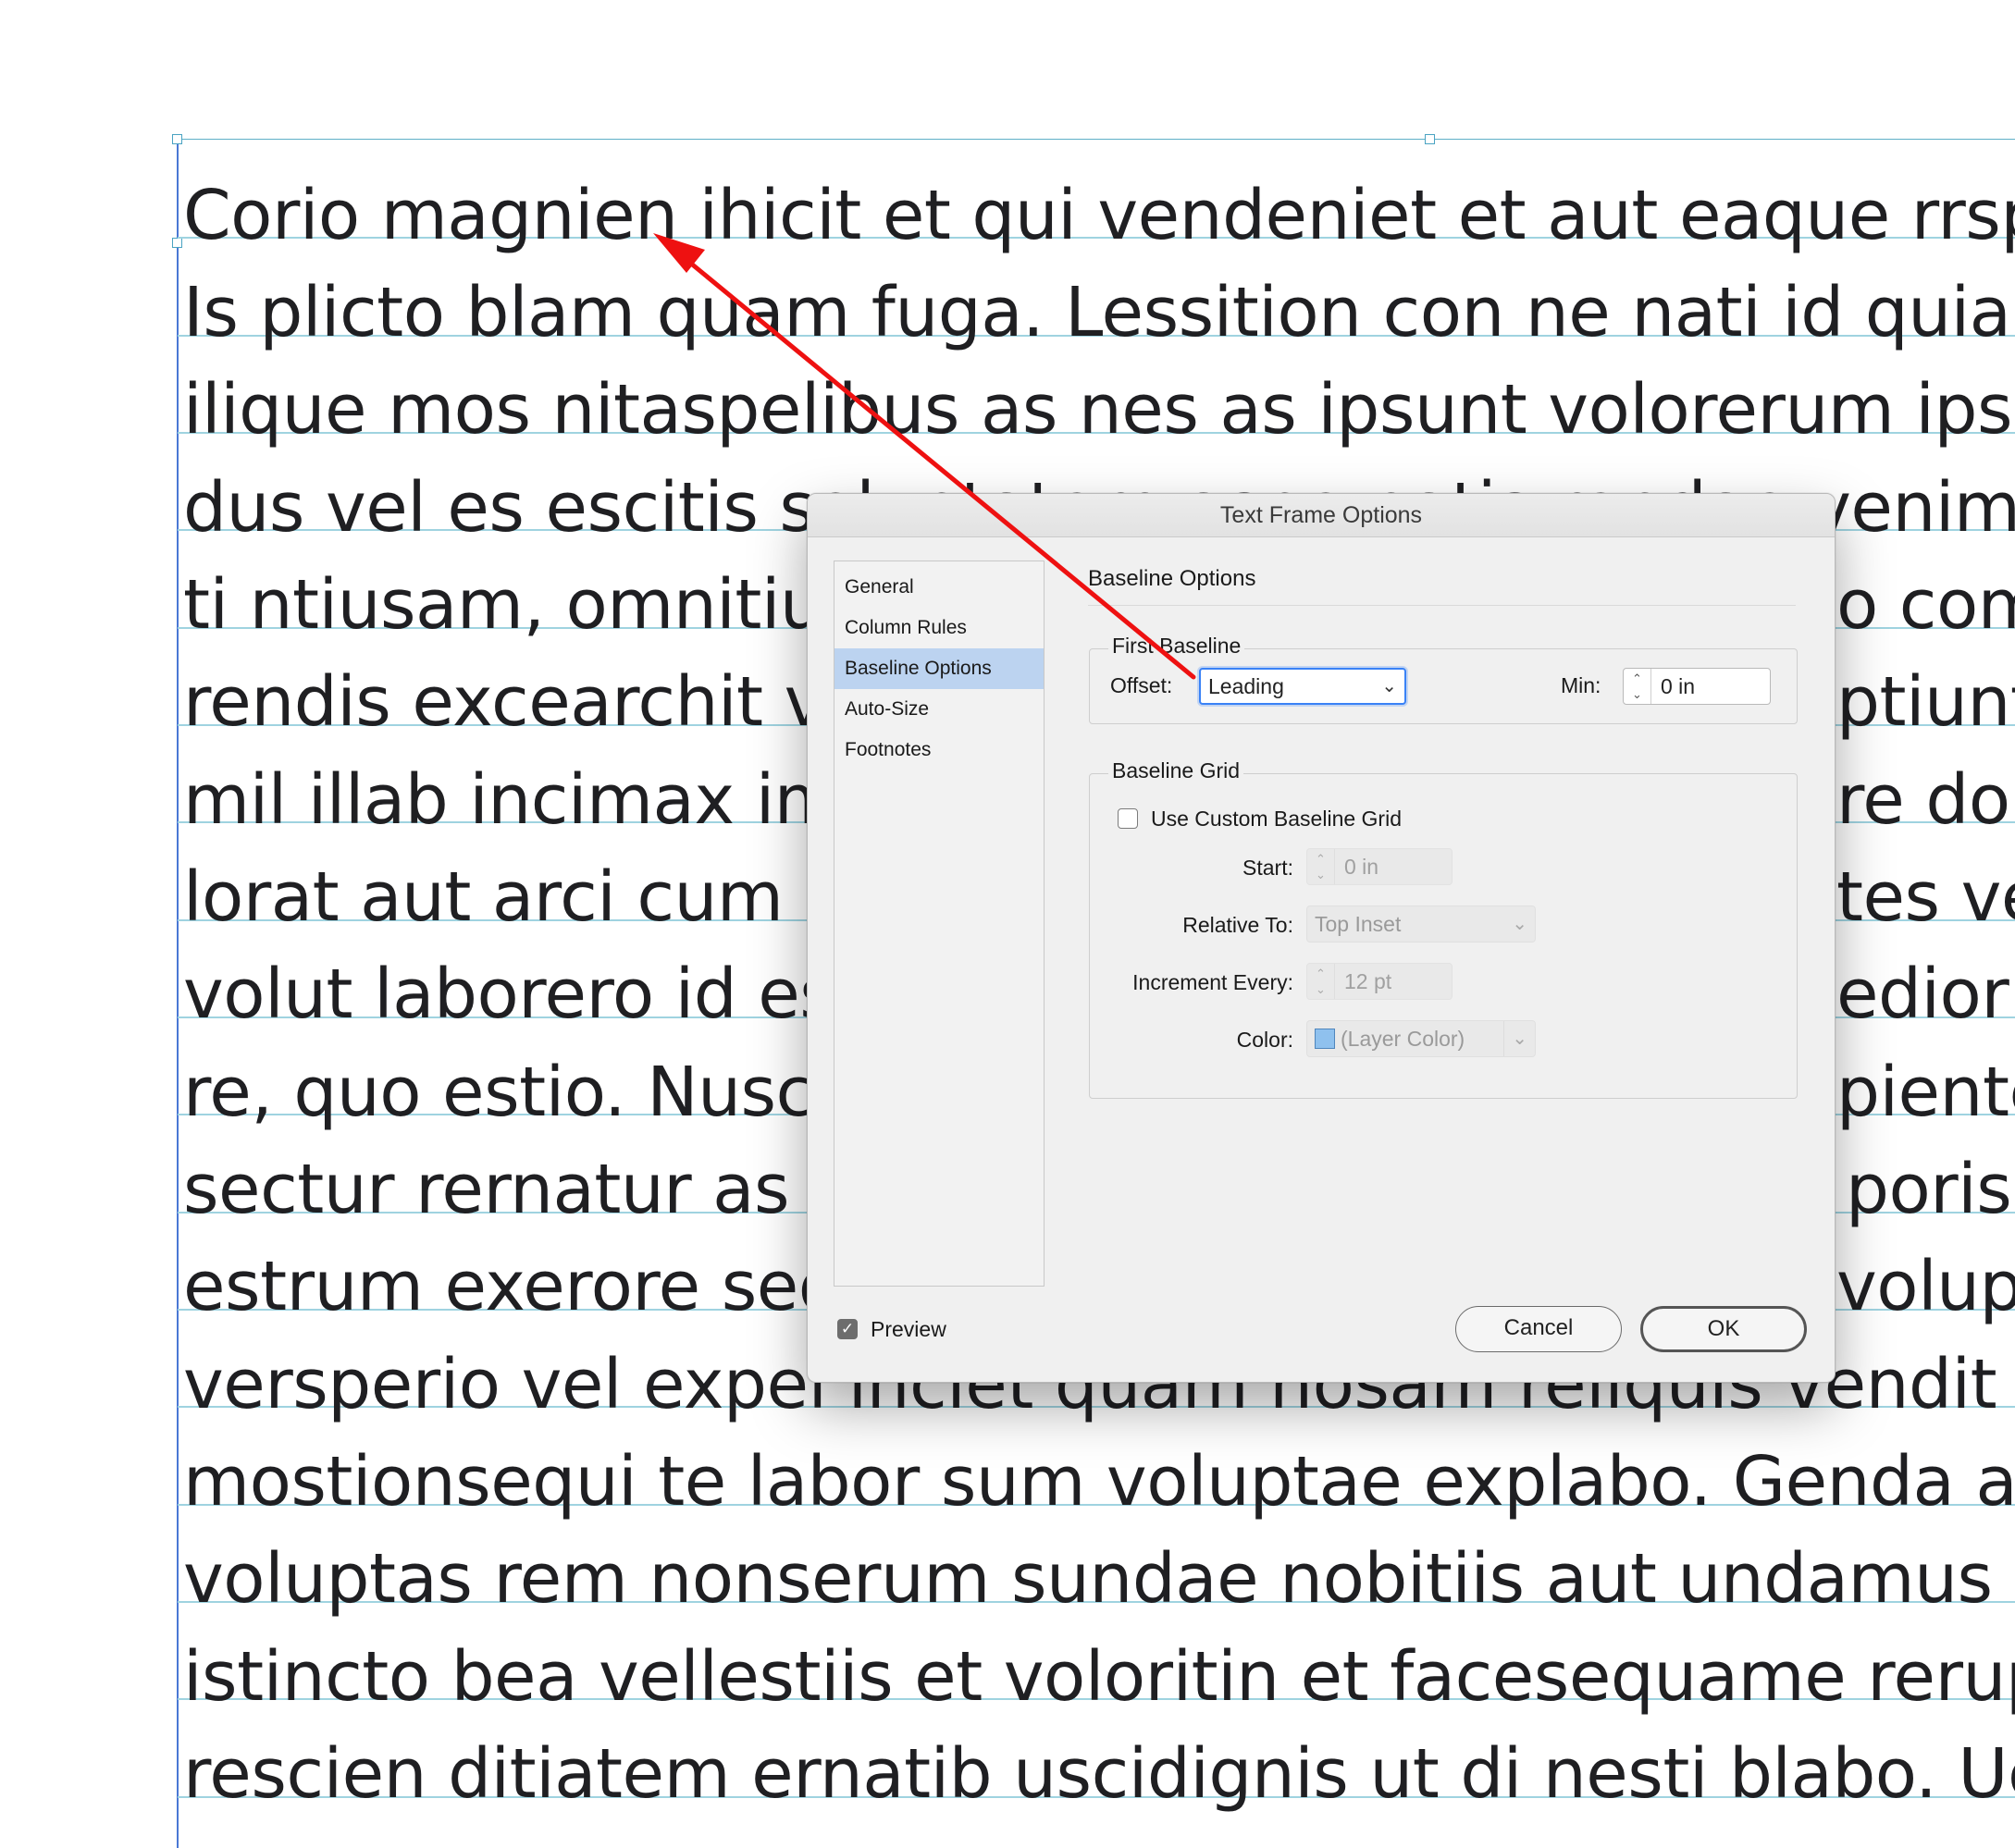 The width and height of the screenshot is (2015, 1848). Describe the element at coordinates (908, 1329) in the screenshot. I see `preview-label: Preview` at that location.